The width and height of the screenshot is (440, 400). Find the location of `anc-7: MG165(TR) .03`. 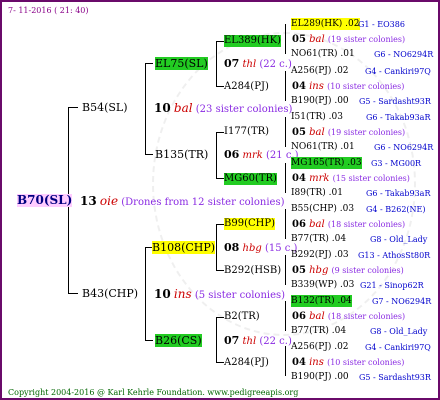

anc-7: MG165(TR) .03 is located at coordinates (326, 163).